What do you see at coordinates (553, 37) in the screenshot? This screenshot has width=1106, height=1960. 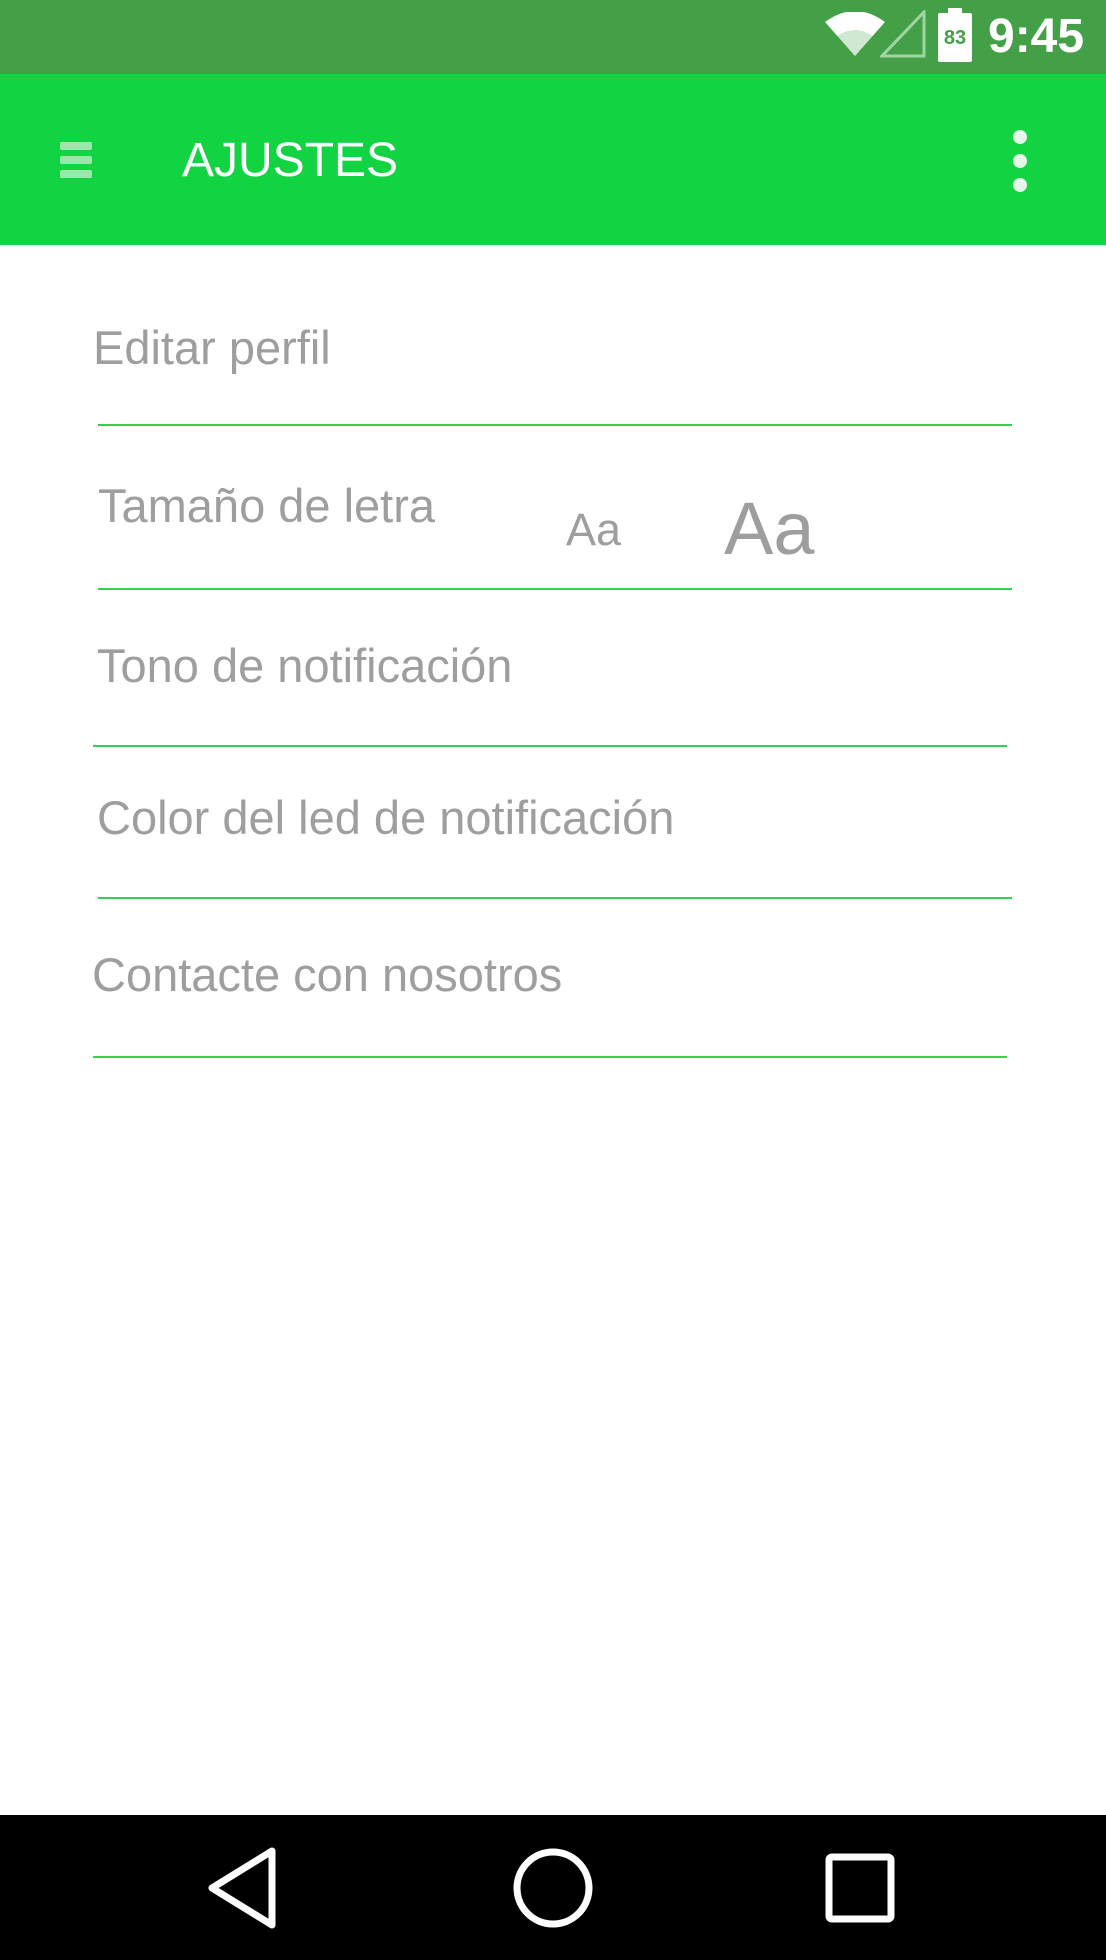 I see `status-bar: 83 9:45` at bounding box center [553, 37].